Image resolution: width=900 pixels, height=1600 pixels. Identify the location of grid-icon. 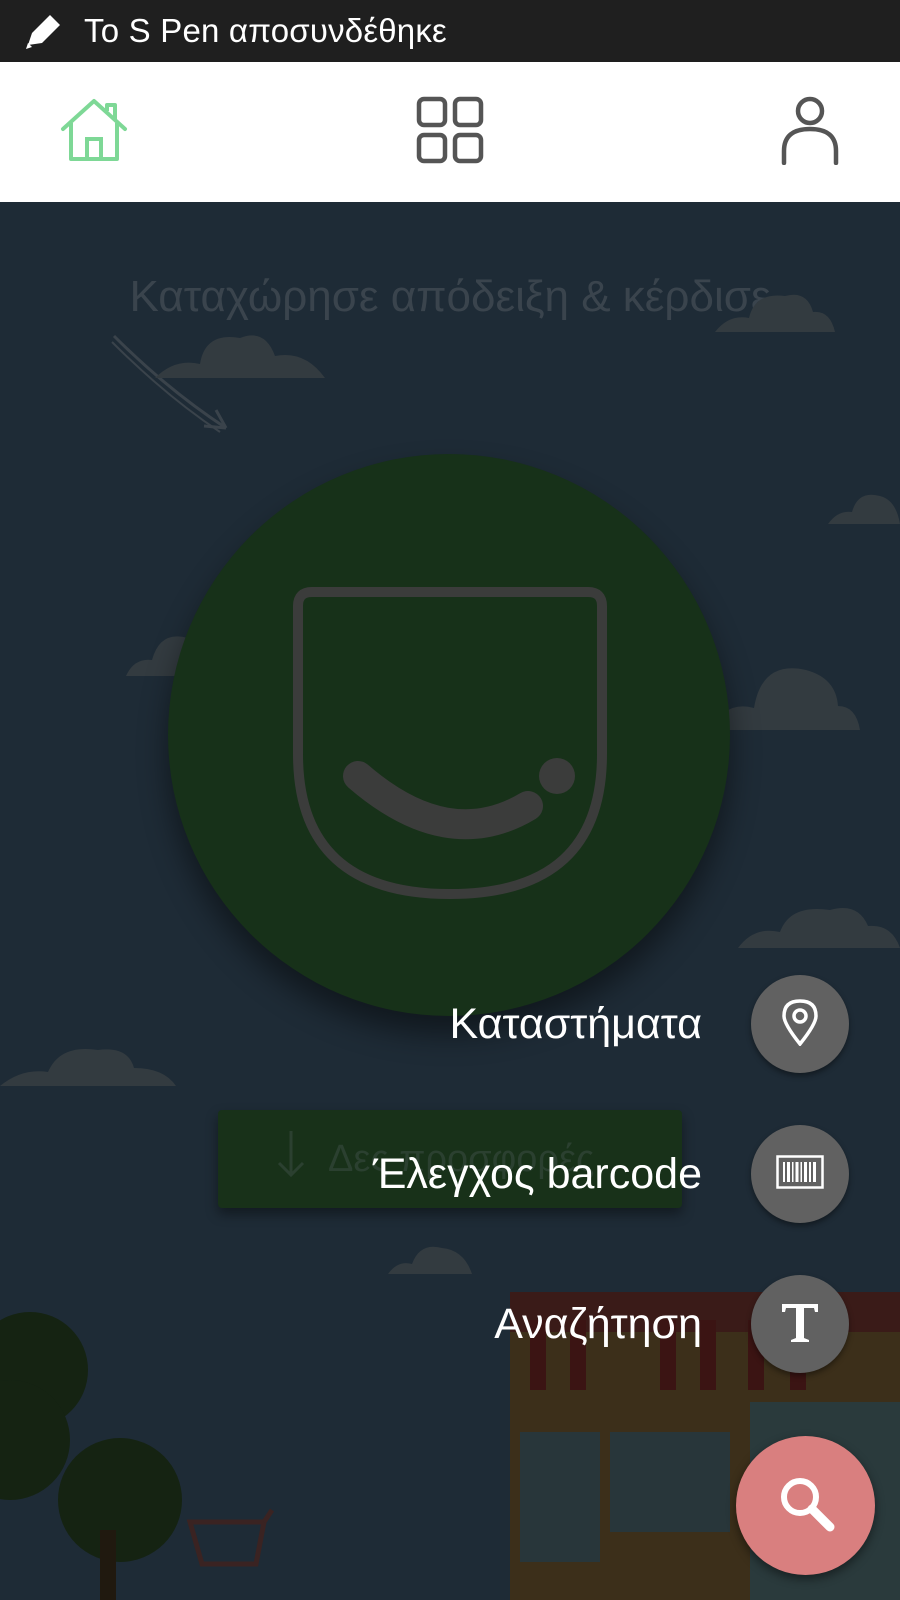
(450, 132).